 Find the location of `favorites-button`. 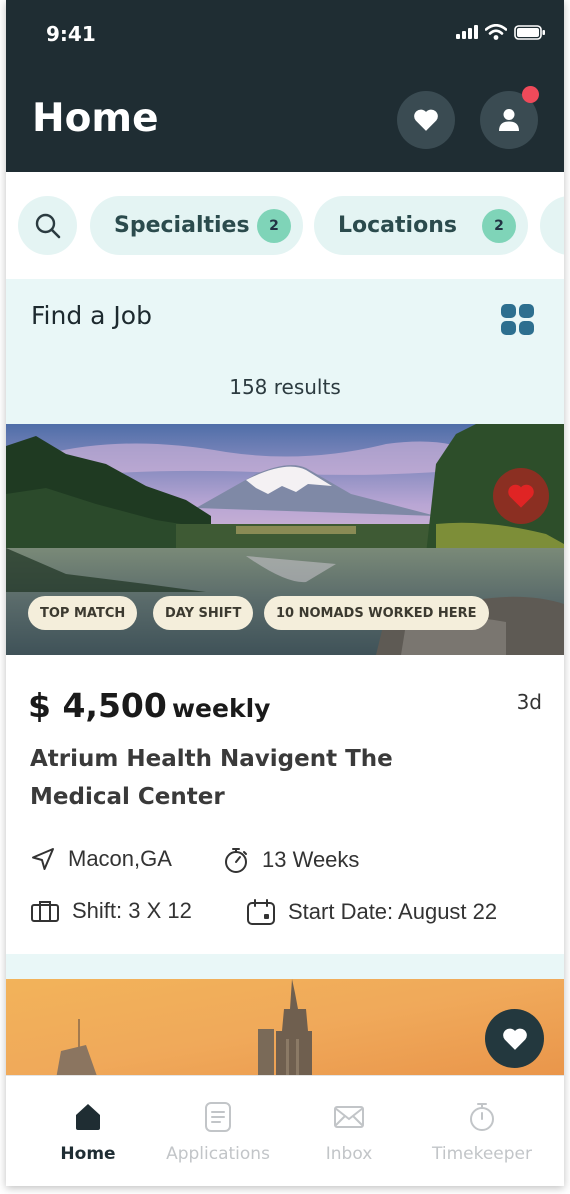

favorites-button is located at coordinates (426, 120).